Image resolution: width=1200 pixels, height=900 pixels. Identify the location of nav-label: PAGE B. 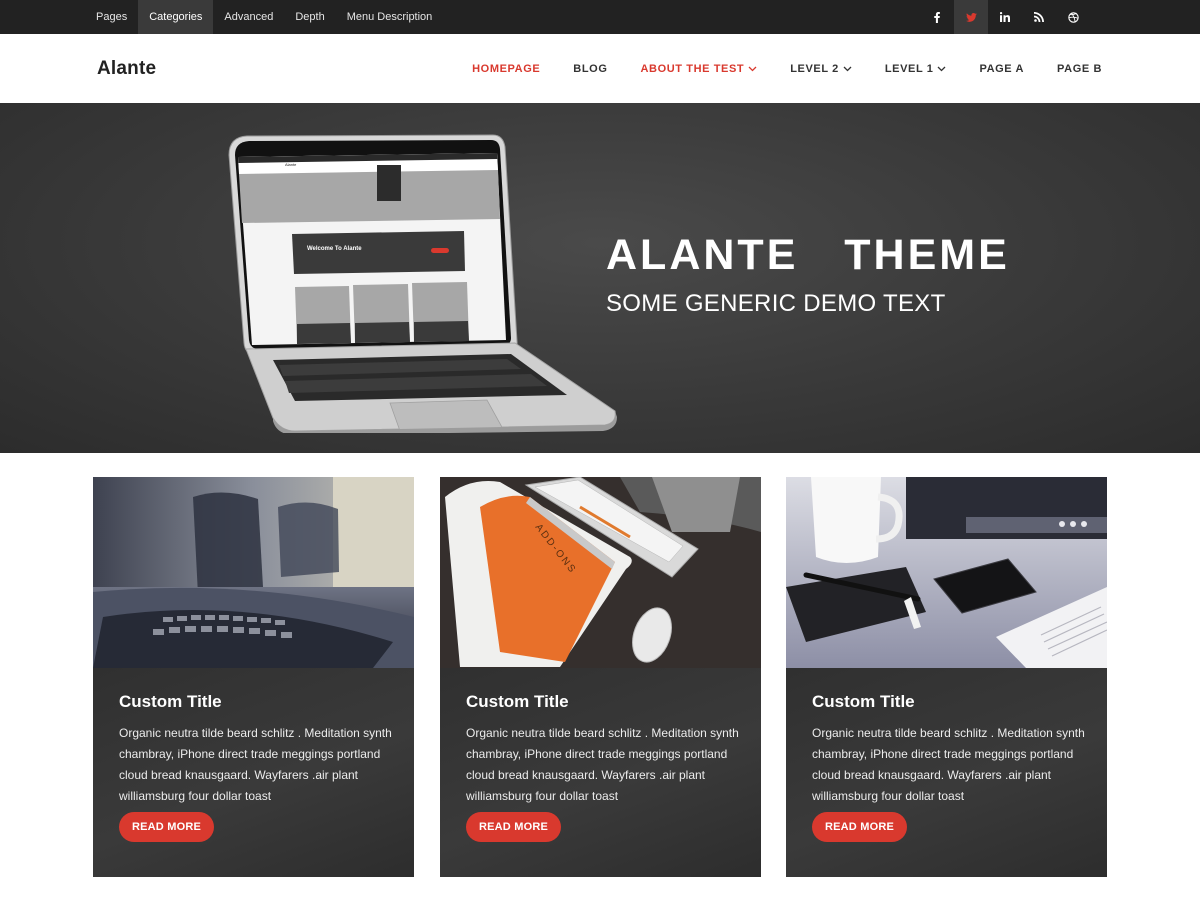
(1079, 68).